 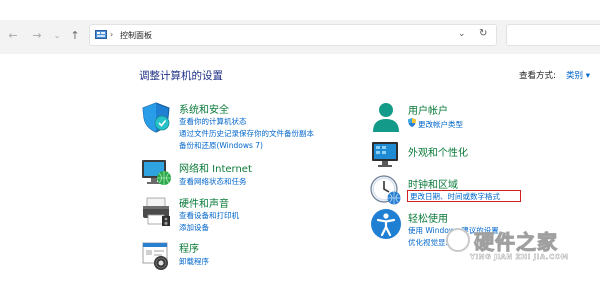 I want to click on category-user-accounts: 用户帐户, so click(x=428, y=109).